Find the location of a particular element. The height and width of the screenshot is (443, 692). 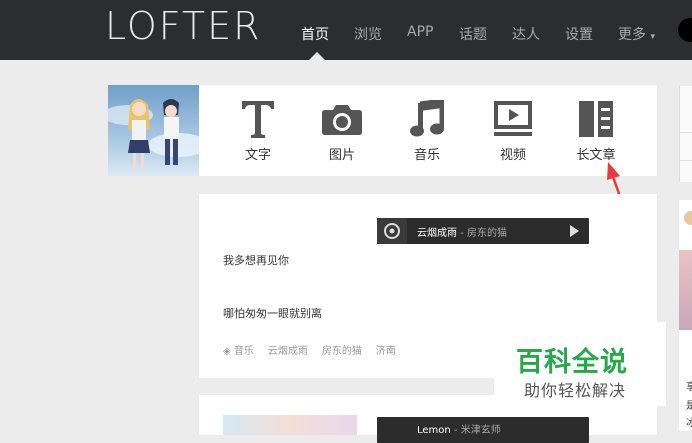

music-logo-icon is located at coordinates (392, 231).